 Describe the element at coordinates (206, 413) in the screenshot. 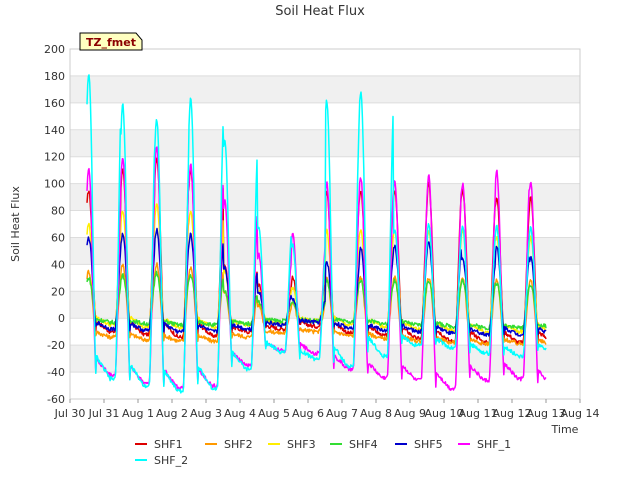

I see `x-tick-label: Aug 3` at that location.